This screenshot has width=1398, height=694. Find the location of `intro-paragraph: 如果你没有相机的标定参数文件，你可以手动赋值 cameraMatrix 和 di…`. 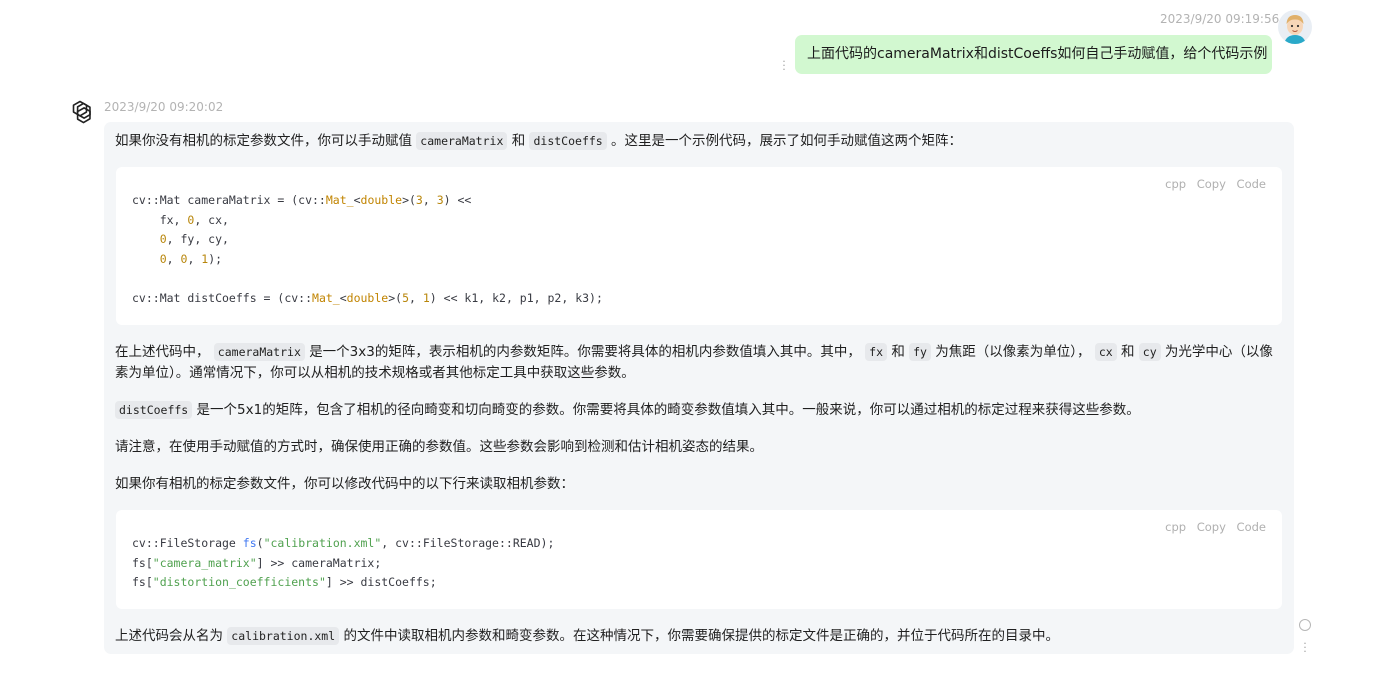

intro-paragraph: 如果你没有相机的标定参数文件，你可以手动赋值 cameraMatrix 和 di… is located at coordinates (539, 141).